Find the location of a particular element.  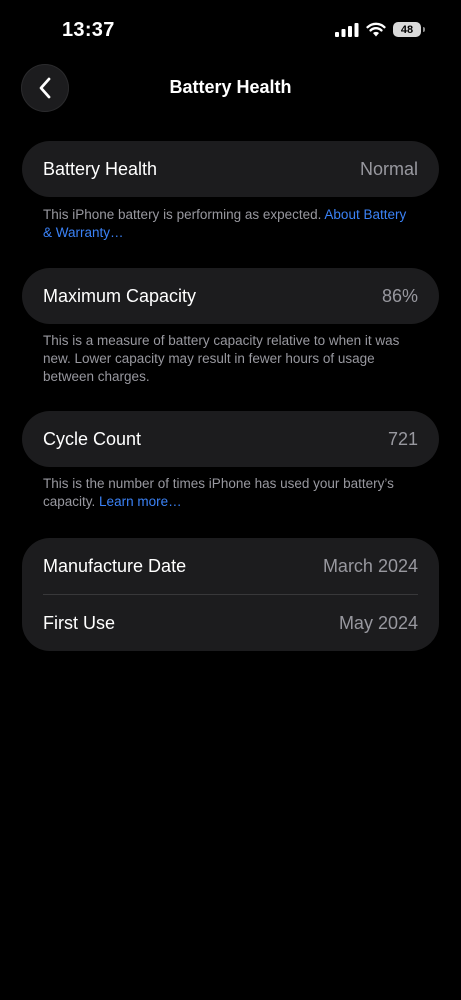

cycle-count-row: Cycle Count 721 is located at coordinates (230, 439).